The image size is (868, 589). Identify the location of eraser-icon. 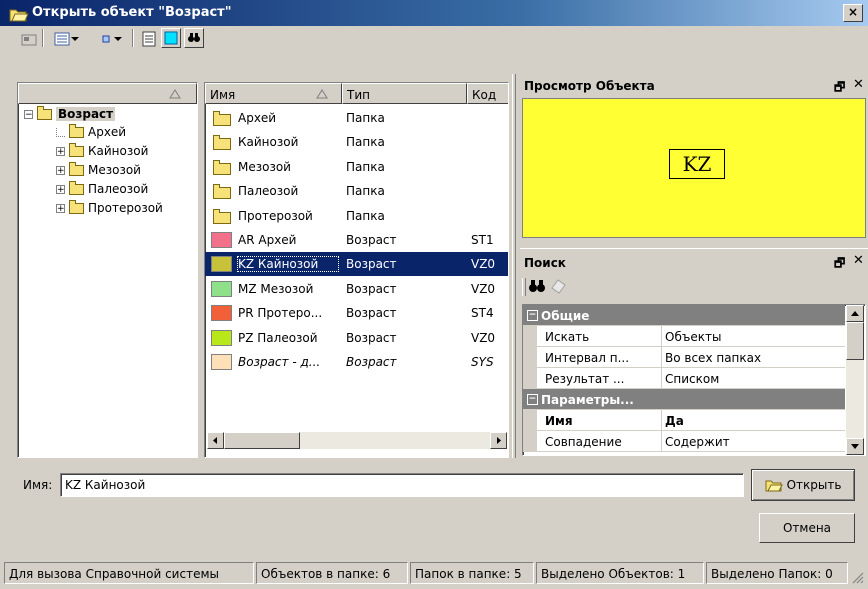
(558, 286).